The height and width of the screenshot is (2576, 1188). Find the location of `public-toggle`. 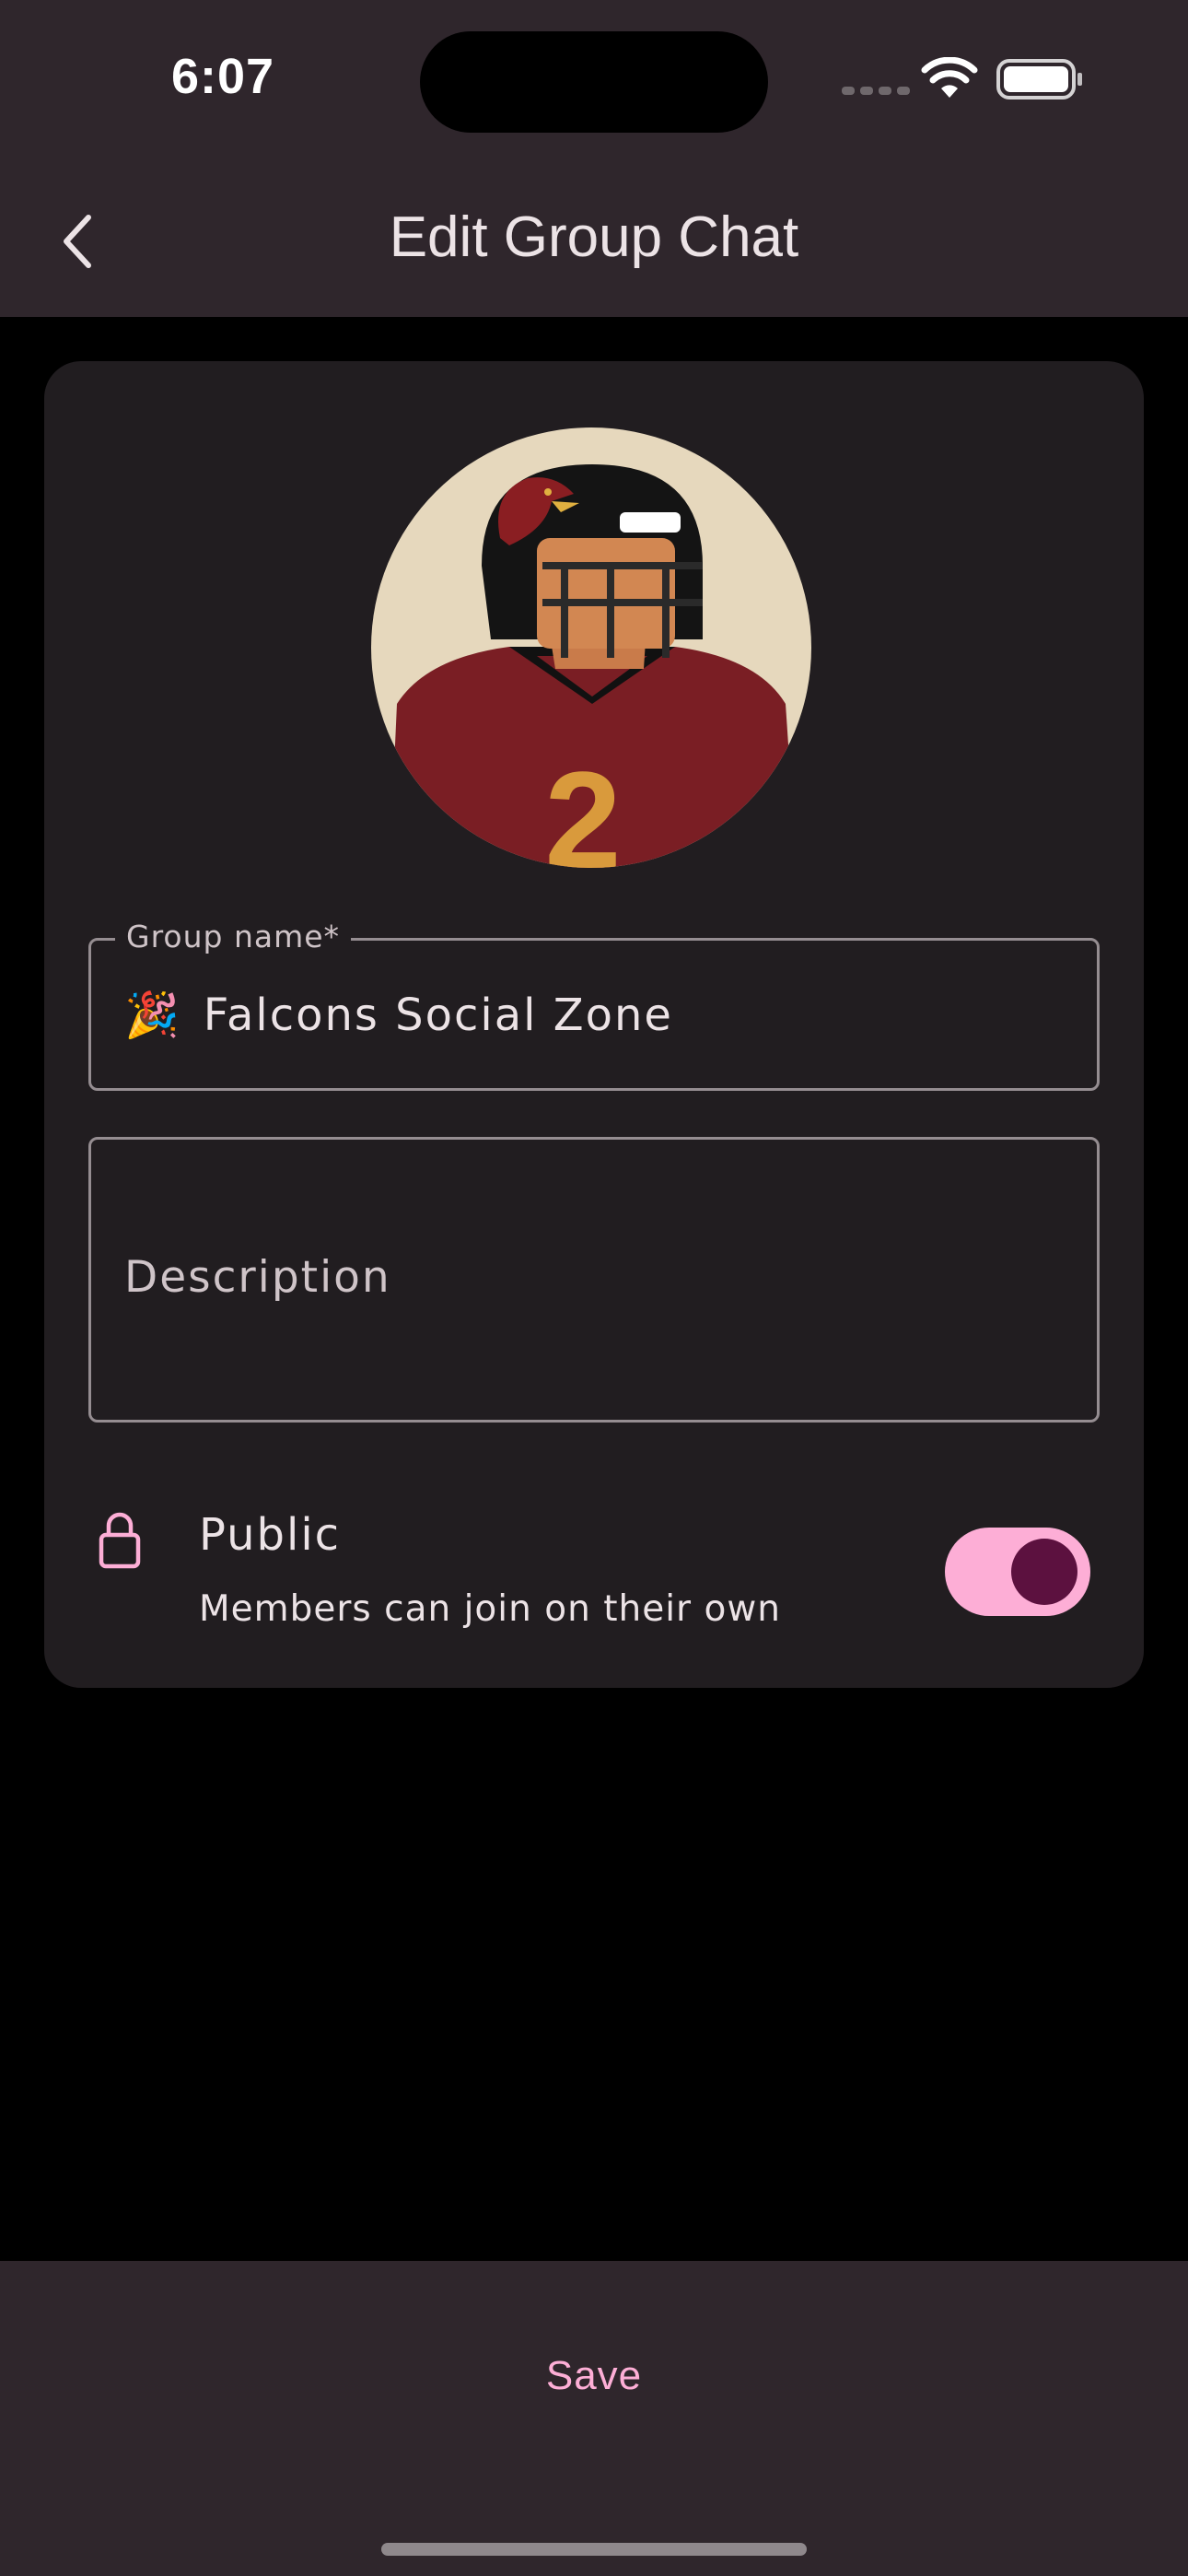

public-toggle is located at coordinates (1017, 1572).